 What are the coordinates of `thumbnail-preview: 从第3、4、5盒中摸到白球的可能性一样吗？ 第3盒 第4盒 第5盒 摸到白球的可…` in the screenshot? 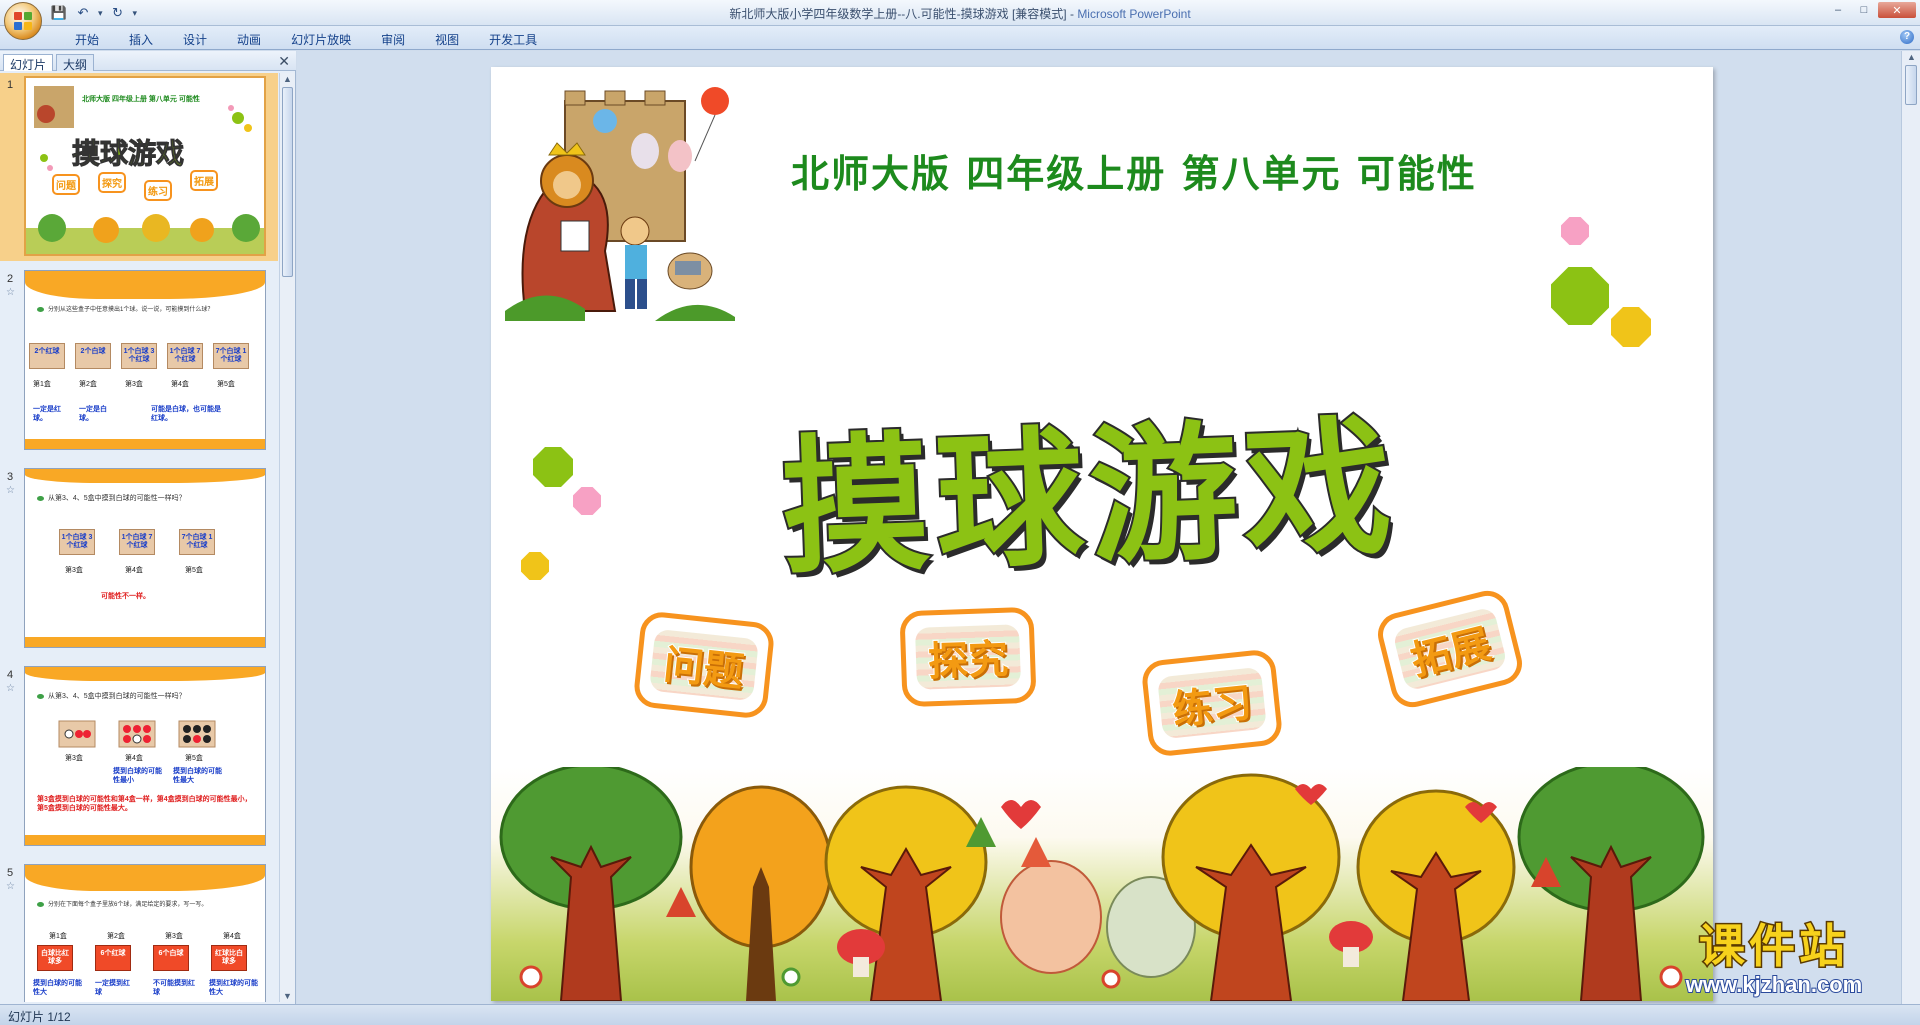 It's located at (145, 756).